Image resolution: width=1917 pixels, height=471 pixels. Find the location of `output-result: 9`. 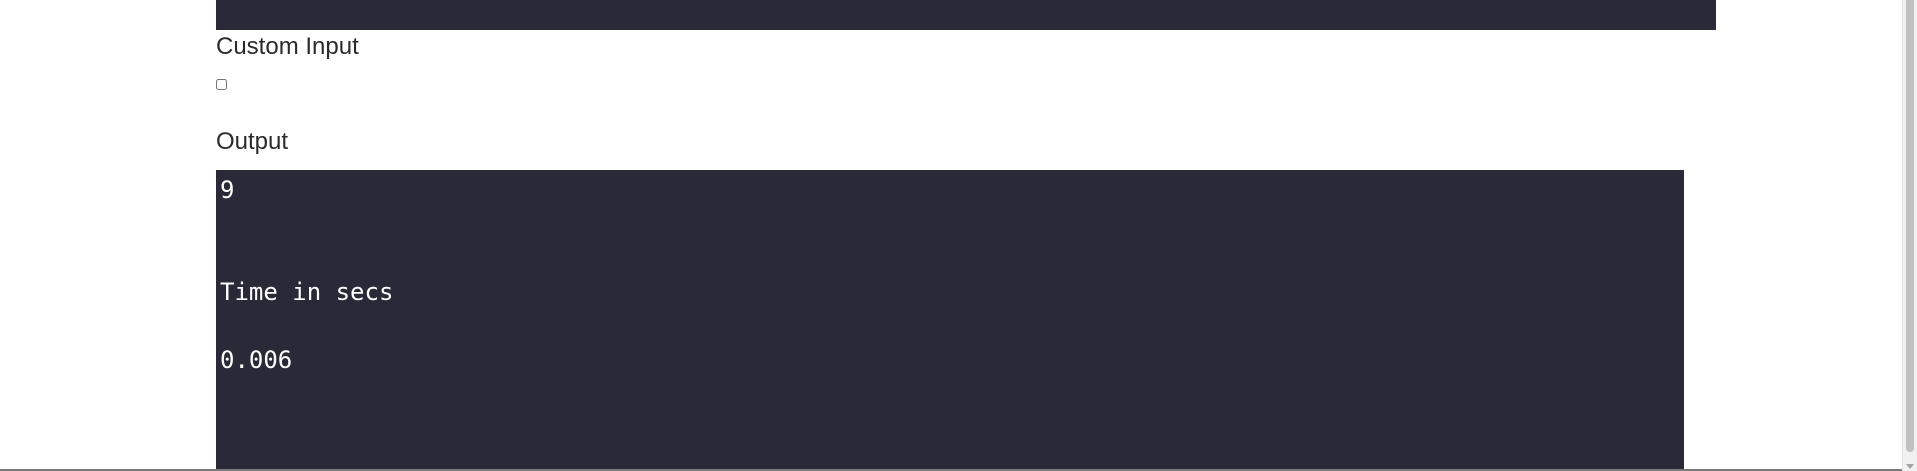

output-result: 9 is located at coordinates (227, 190).